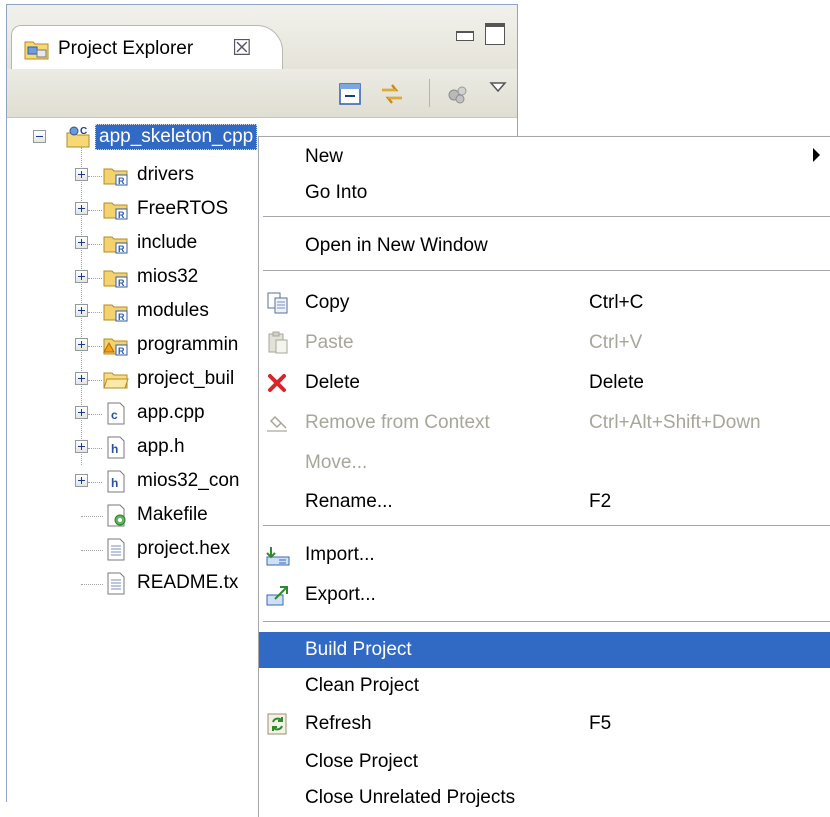 This screenshot has height=817, width=830. What do you see at coordinates (544, 502) in the screenshot?
I see `menu-item-rename: Rename... F2` at bounding box center [544, 502].